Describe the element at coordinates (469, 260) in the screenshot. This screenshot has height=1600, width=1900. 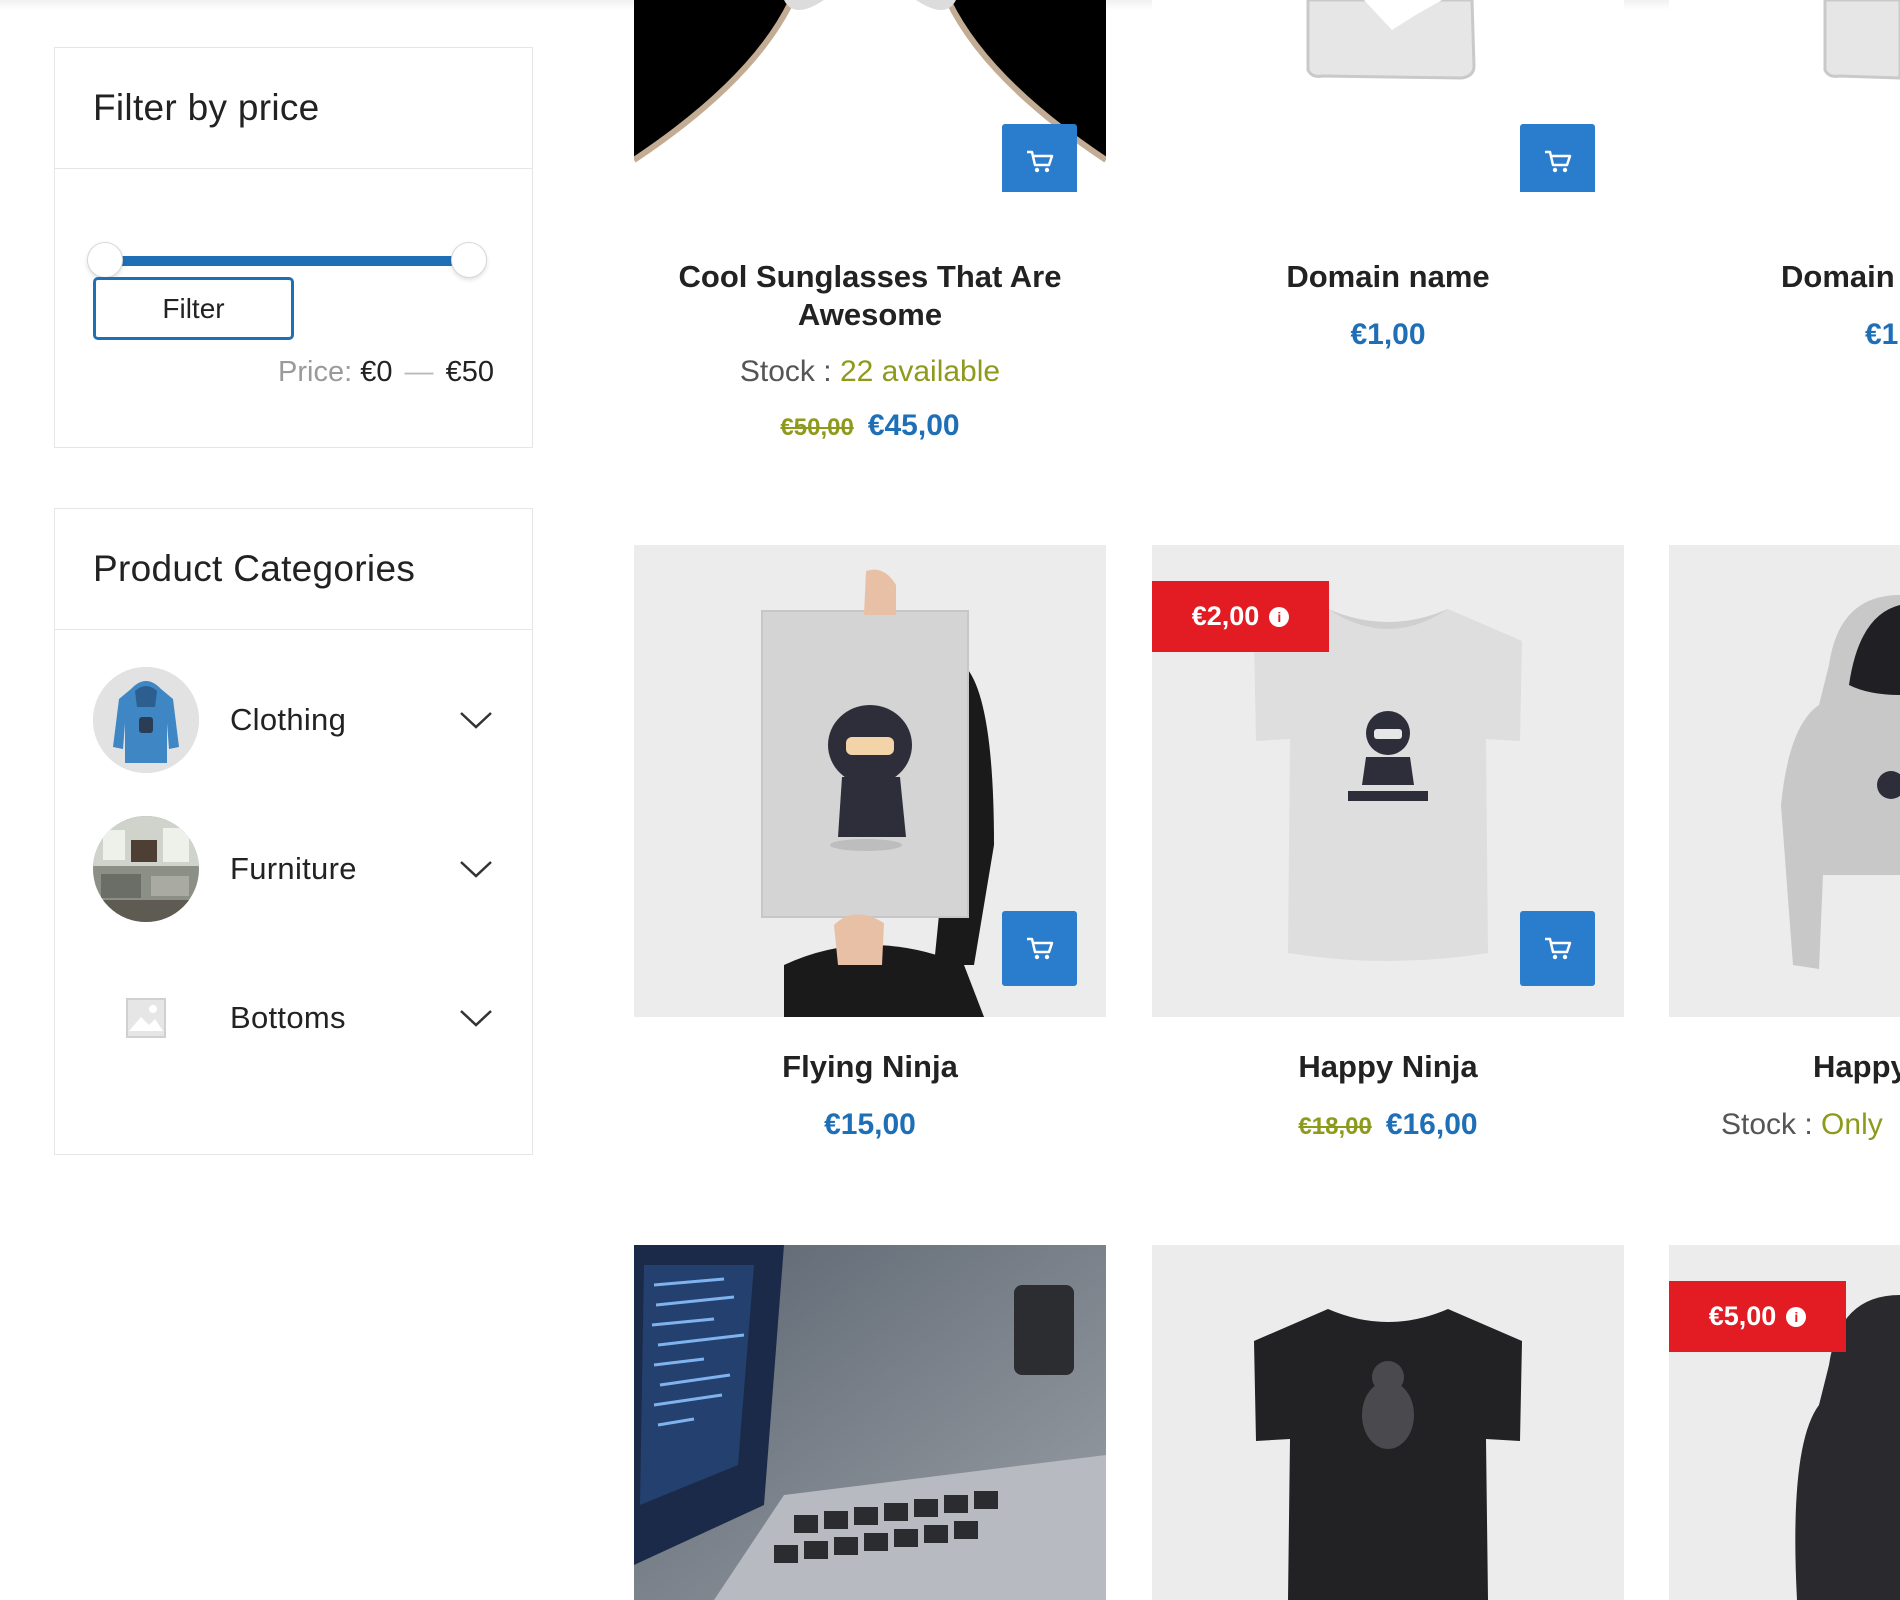
I see `slider-max-handle` at that location.